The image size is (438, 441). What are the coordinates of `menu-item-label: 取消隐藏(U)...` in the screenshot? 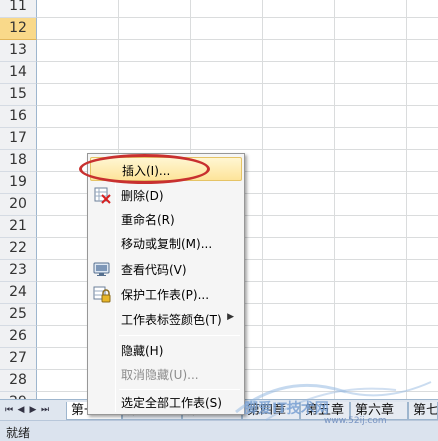 It's located at (160, 375).